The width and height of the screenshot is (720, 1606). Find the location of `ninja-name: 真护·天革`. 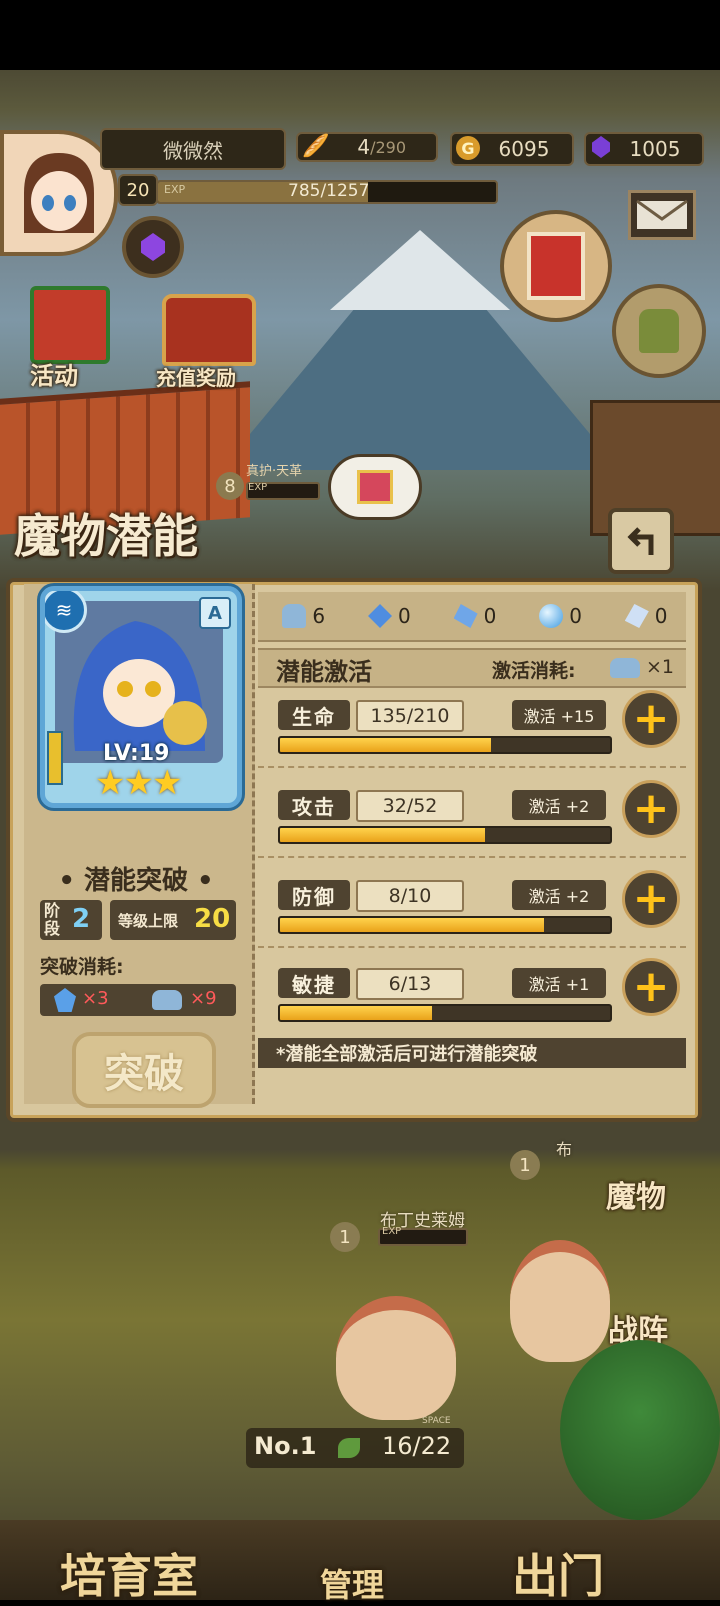

ninja-name: 真护·天革 is located at coordinates (274, 471).